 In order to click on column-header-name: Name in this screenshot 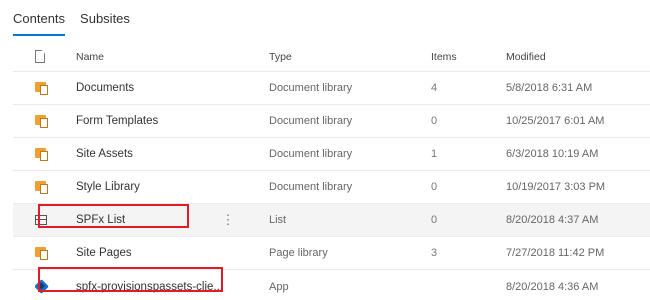, I will do `click(156, 56)`.